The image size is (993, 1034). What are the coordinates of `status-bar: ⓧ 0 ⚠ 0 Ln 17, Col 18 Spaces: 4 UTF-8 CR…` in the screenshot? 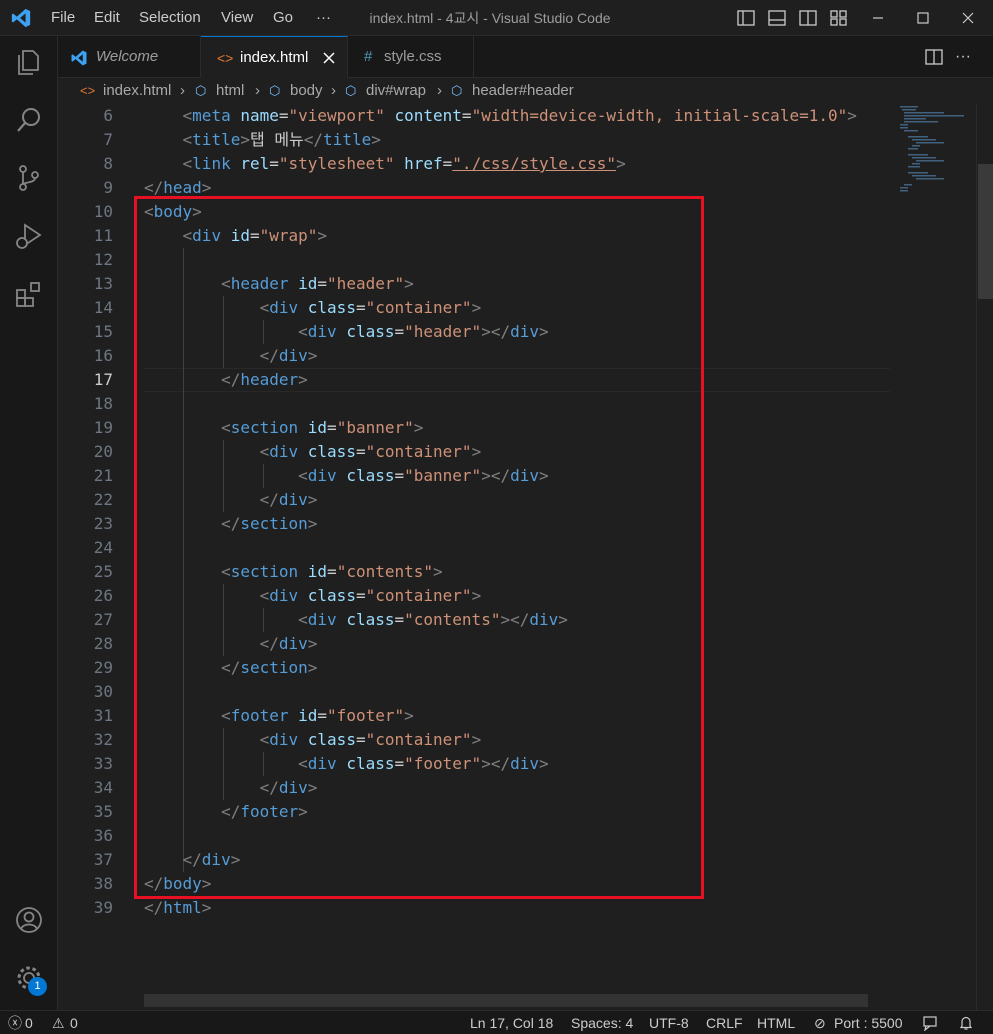 It's located at (496, 1022).